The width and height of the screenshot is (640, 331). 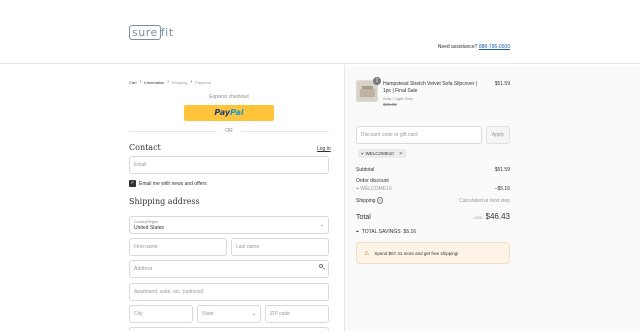 I want to click on breadcrumb-shipping: Shipping, so click(x=179, y=82).